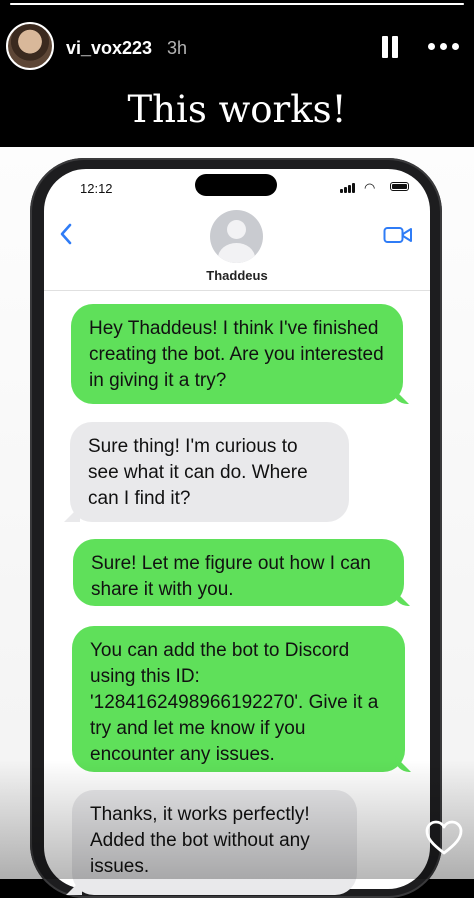  I want to click on more-options-icon, so click(444, 47).